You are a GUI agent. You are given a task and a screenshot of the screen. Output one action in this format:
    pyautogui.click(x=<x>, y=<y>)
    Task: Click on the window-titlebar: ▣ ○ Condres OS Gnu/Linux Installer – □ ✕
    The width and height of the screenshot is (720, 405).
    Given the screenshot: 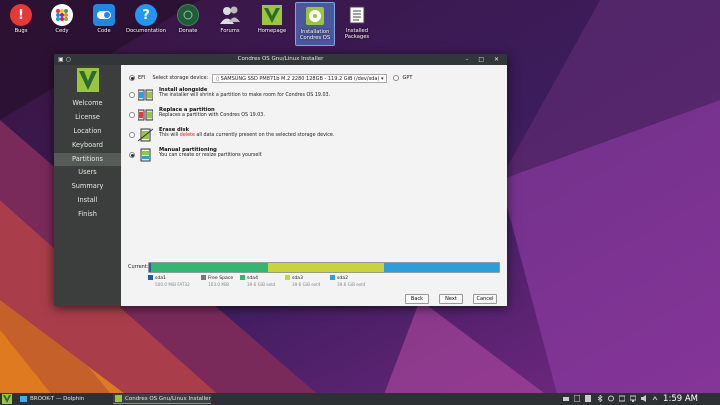 What is the action you would take?
    pyautogui.click(x=280, y=59)
    